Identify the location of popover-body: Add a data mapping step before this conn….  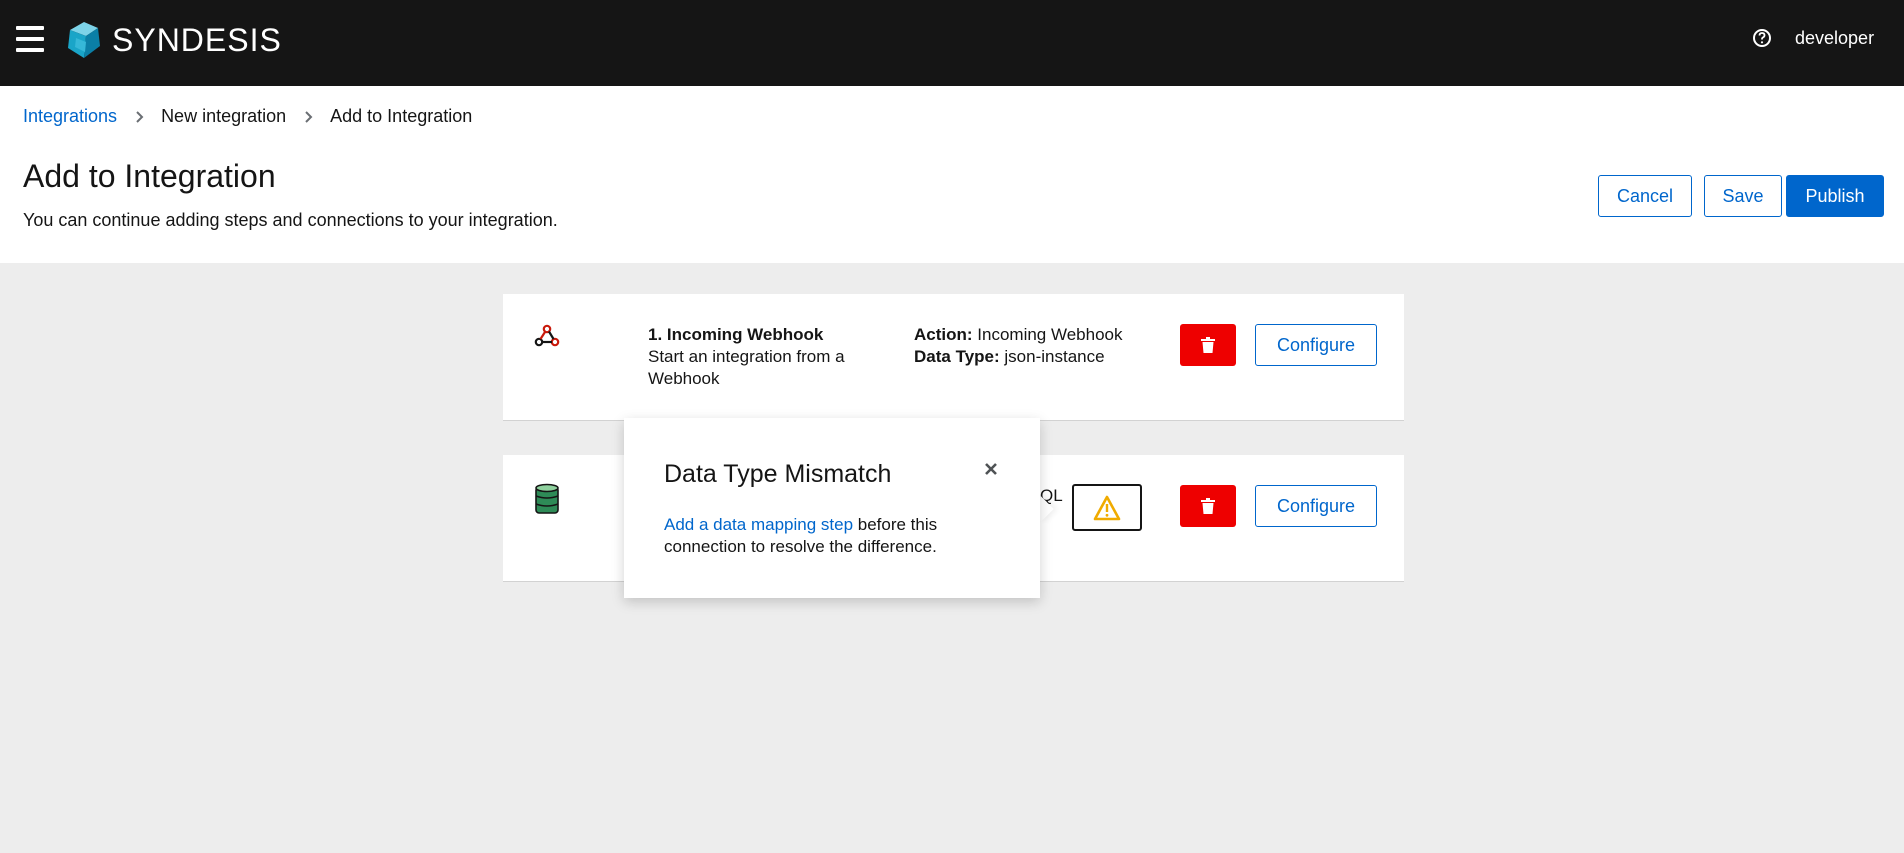
(834, 536).